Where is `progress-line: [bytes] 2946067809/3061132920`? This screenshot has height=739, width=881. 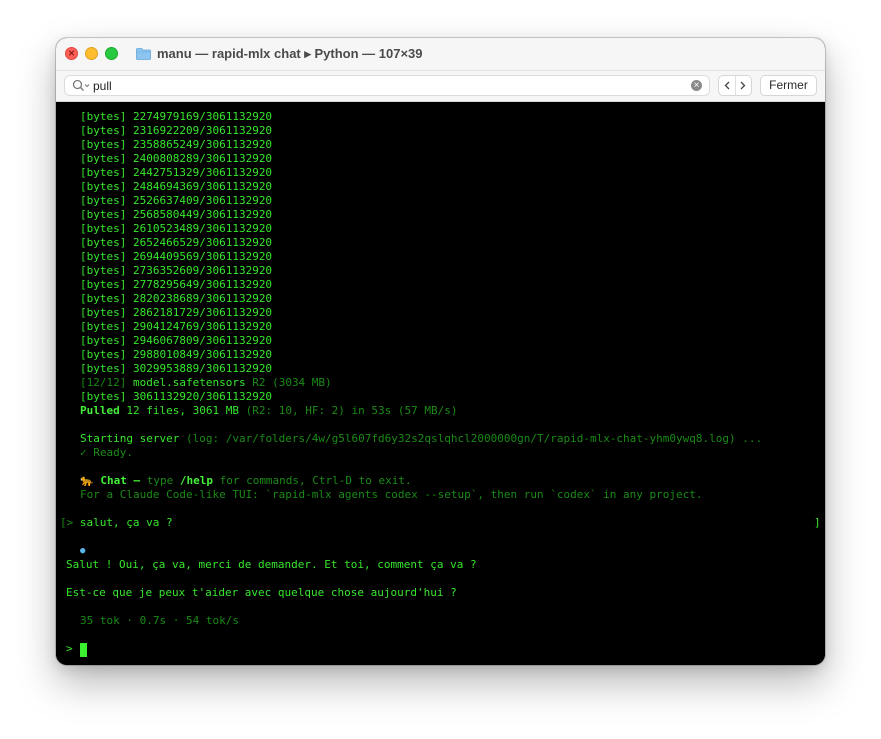 progress-line: [bytes] 2946067809/3061132920 is located at coordinates (176, 341).